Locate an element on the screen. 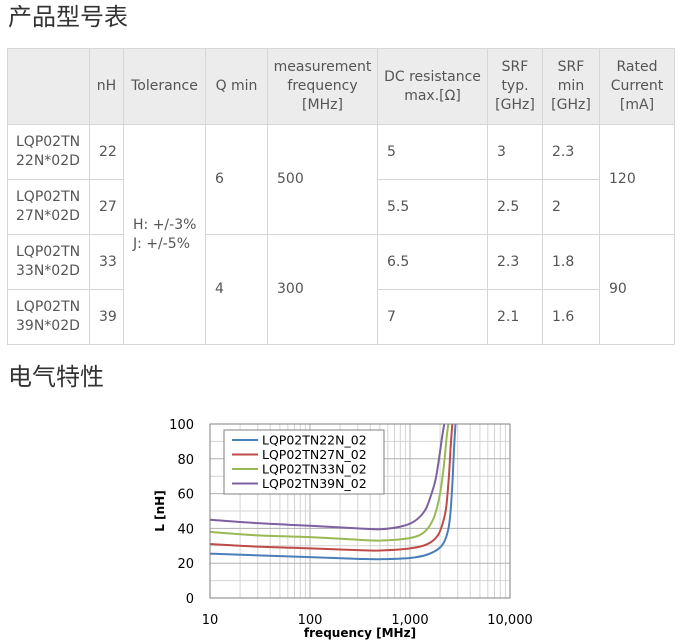 This screenshot has height=644, width=682. legend-label: LQP02TN27N_02 is located at coordinates (314, 454).